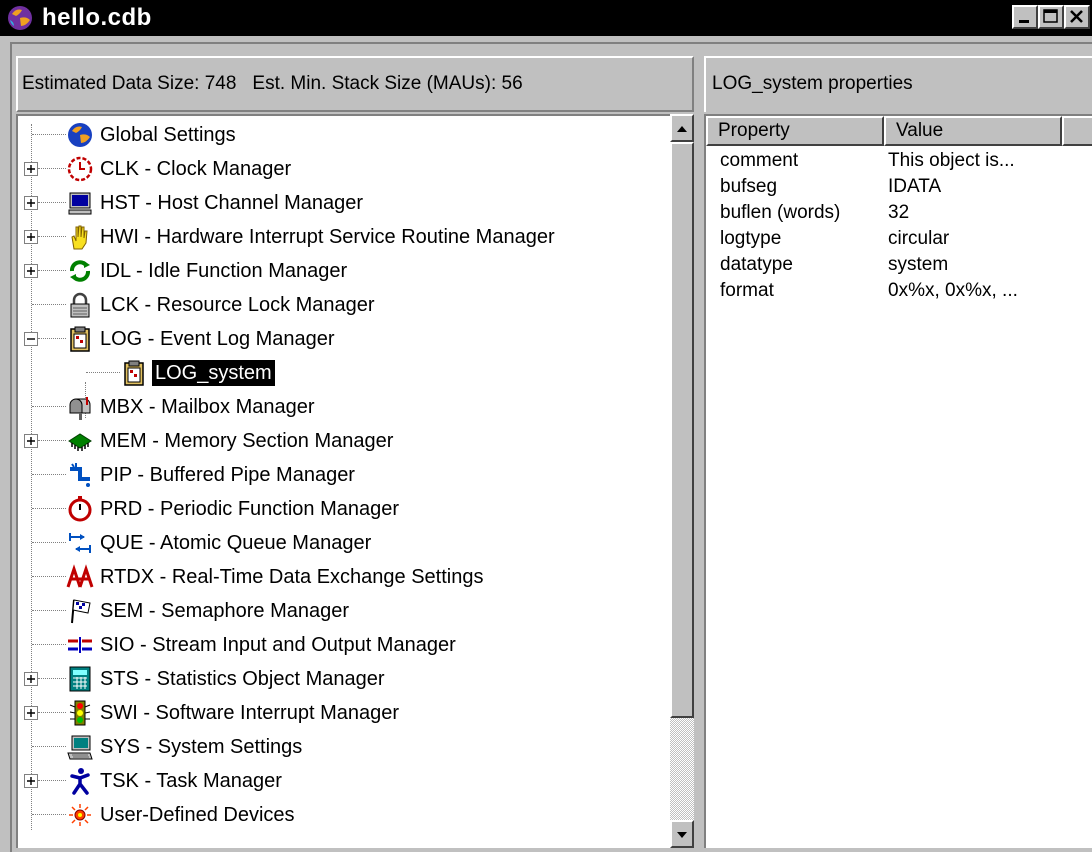 The width and height of the screenshot is (1092, 852). I want to click on mailbox-icon, so click(80, 408).